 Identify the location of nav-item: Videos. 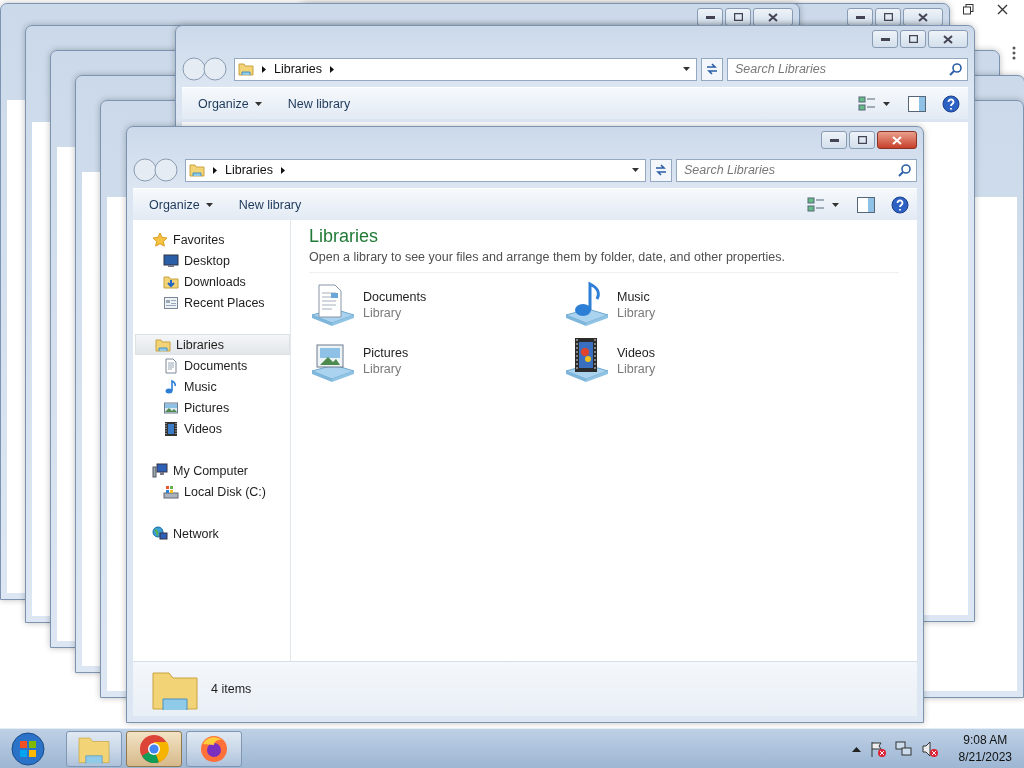
(211, 428).